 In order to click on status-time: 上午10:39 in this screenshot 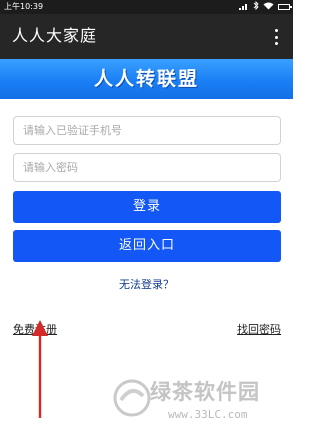, I will do `click(24, 6)`.